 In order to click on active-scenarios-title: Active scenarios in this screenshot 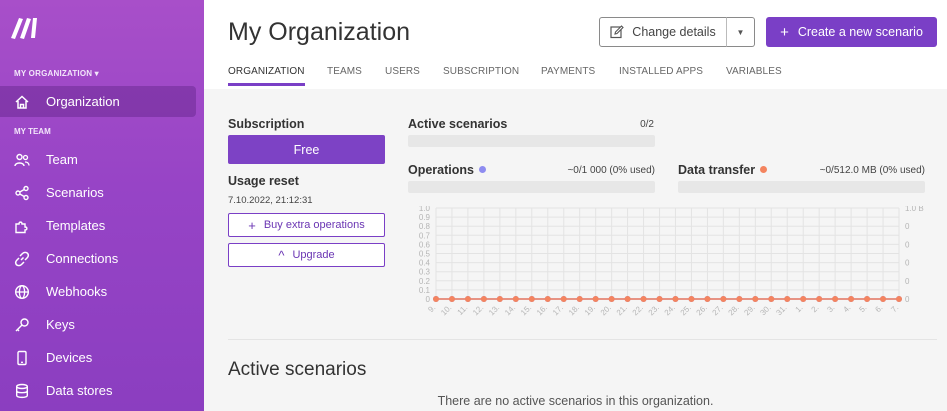, I will do `click(297, 369)`.